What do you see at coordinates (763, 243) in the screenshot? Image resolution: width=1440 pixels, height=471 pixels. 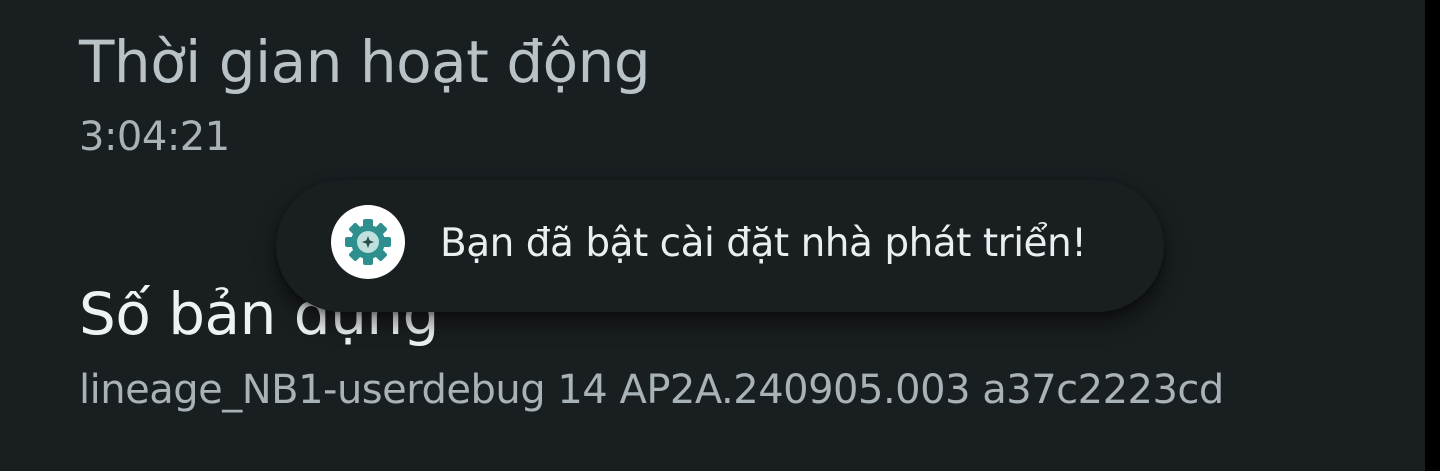 I see `toast-text: Bạn đã bật cài đặt nhà phát triển!` at bounding box center [763, 243].